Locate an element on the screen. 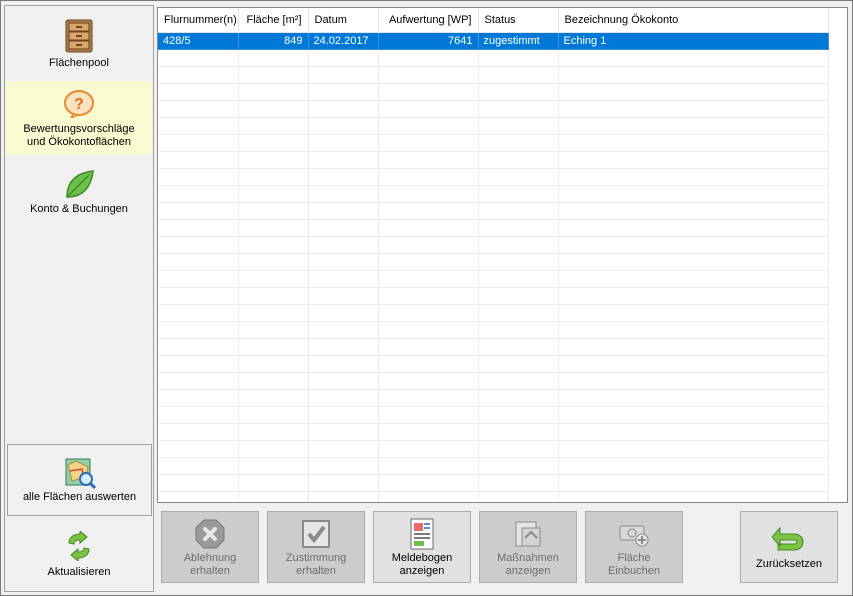 The width and height of the screenshot is (853, 596). meldebogen-anzeigen-button: Meldebogen anzeigen is located at coordinates (422, 547).